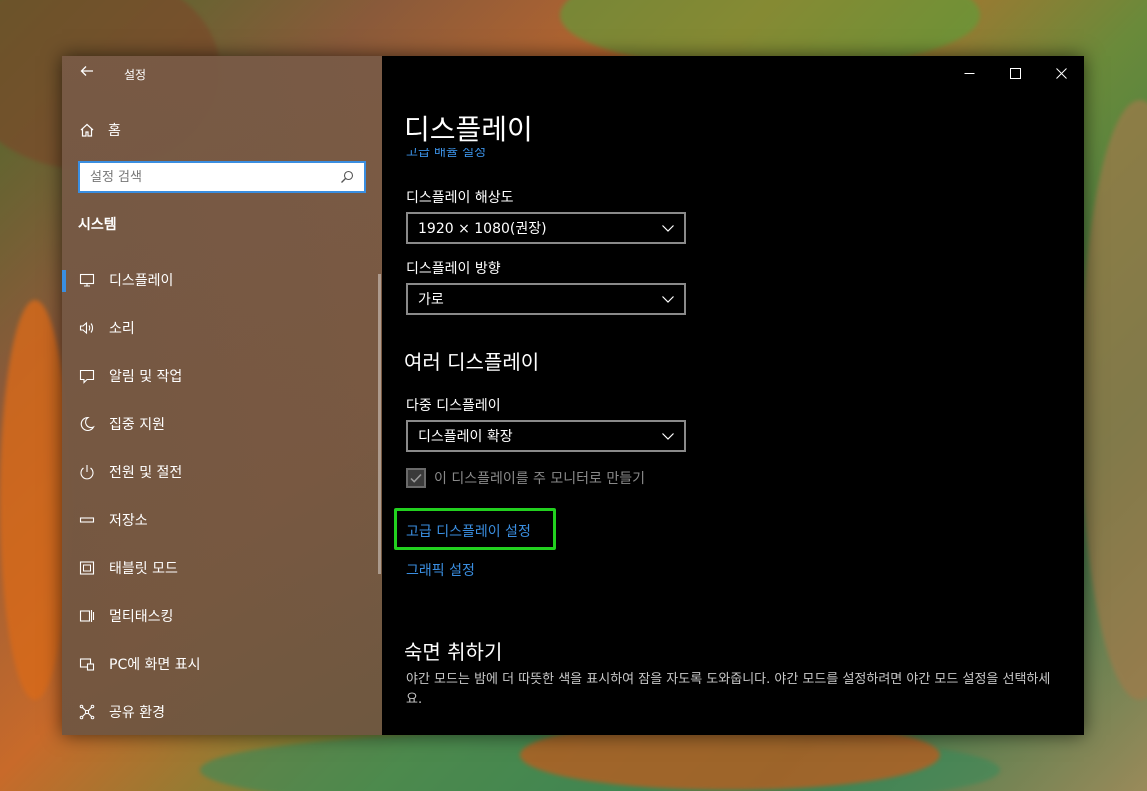 The image size is (1147, 791). I want to click on resolution-value: 1920 × 1080(권장), so click(482, 229).